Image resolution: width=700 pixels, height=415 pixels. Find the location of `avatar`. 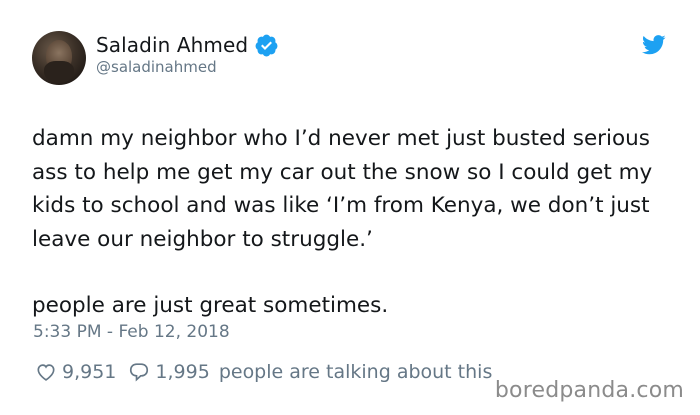

avatar is located at coordinates (59, 58).